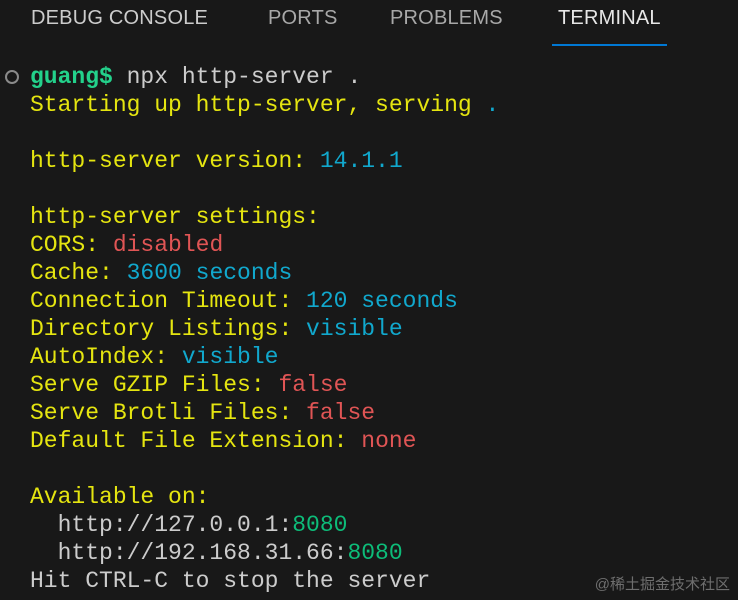 This screenshot has height=600, width=738. I want to click on terminal-line: Hit CTRL-C to stop the server, so click(264, 581).